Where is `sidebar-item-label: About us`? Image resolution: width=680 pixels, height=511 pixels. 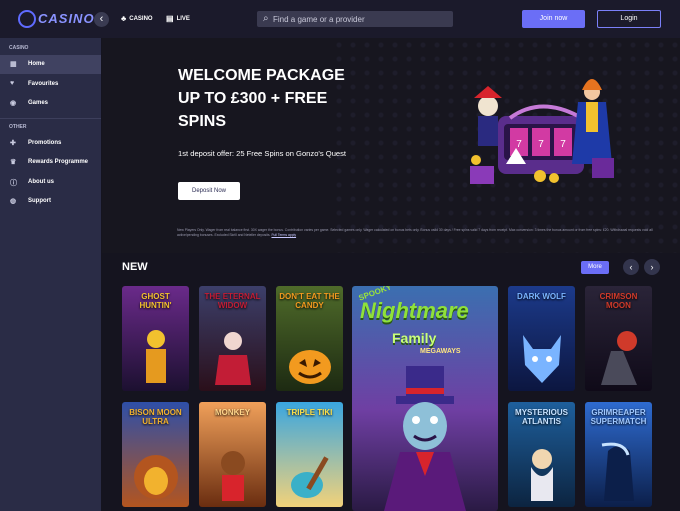
sidebar-item-label: About us is located at coordinates (41, 182).